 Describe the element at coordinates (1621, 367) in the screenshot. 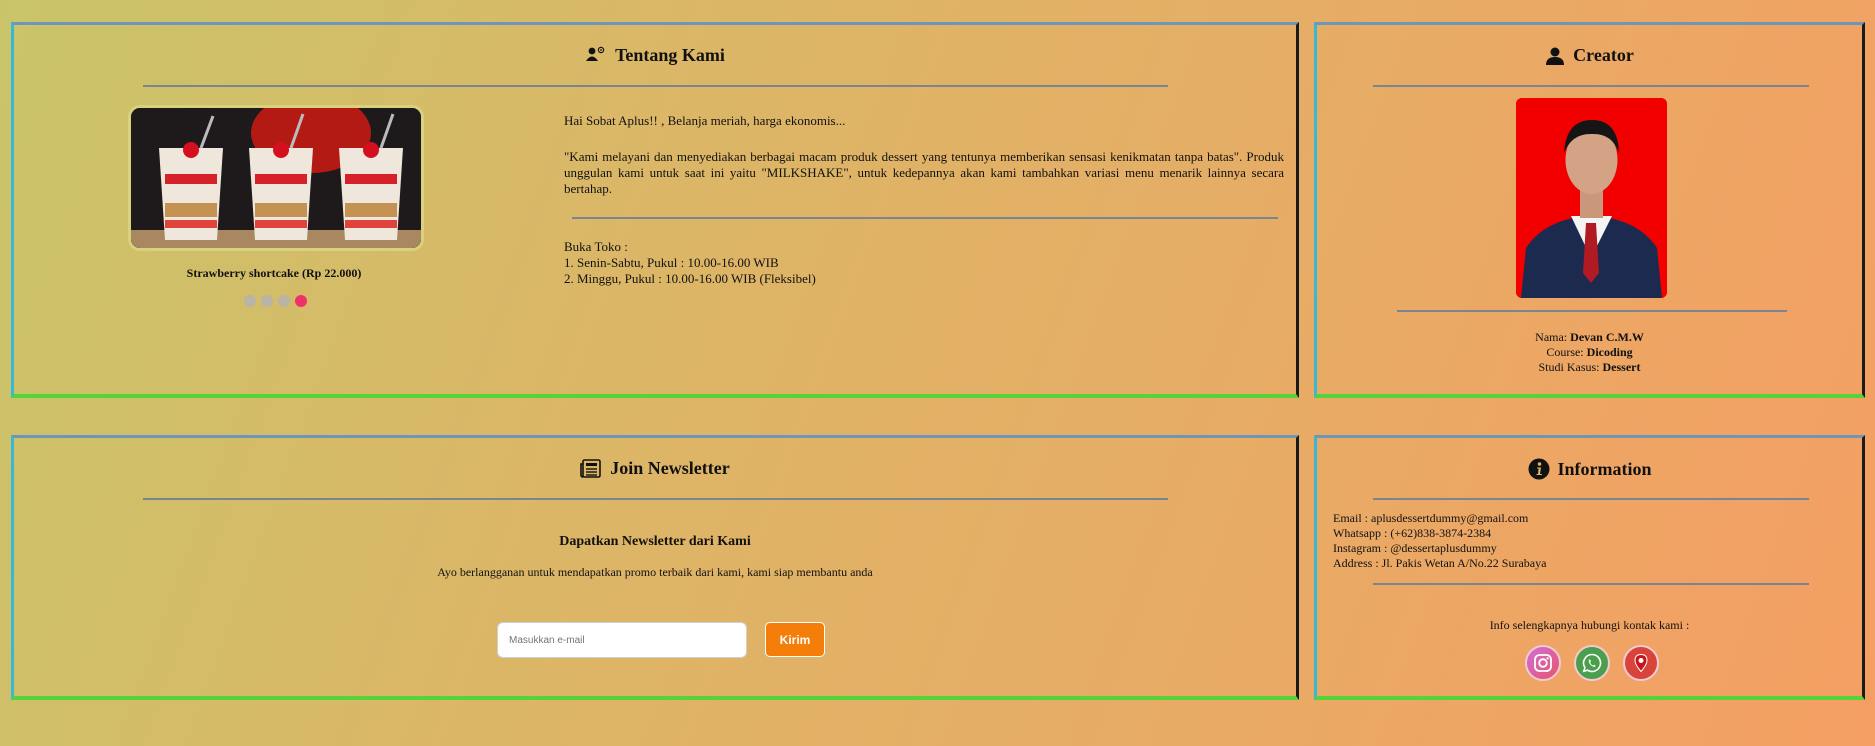

I see `creator-case: Dessert` at that location.